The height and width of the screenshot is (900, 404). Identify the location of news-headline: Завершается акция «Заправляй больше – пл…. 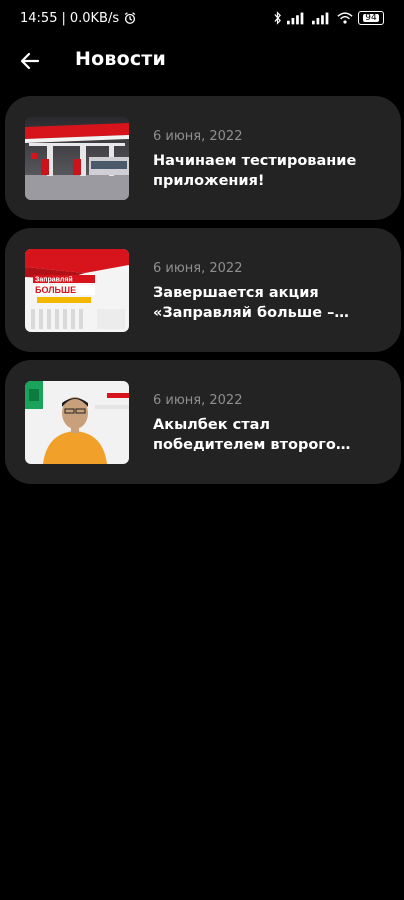
(244, 303).